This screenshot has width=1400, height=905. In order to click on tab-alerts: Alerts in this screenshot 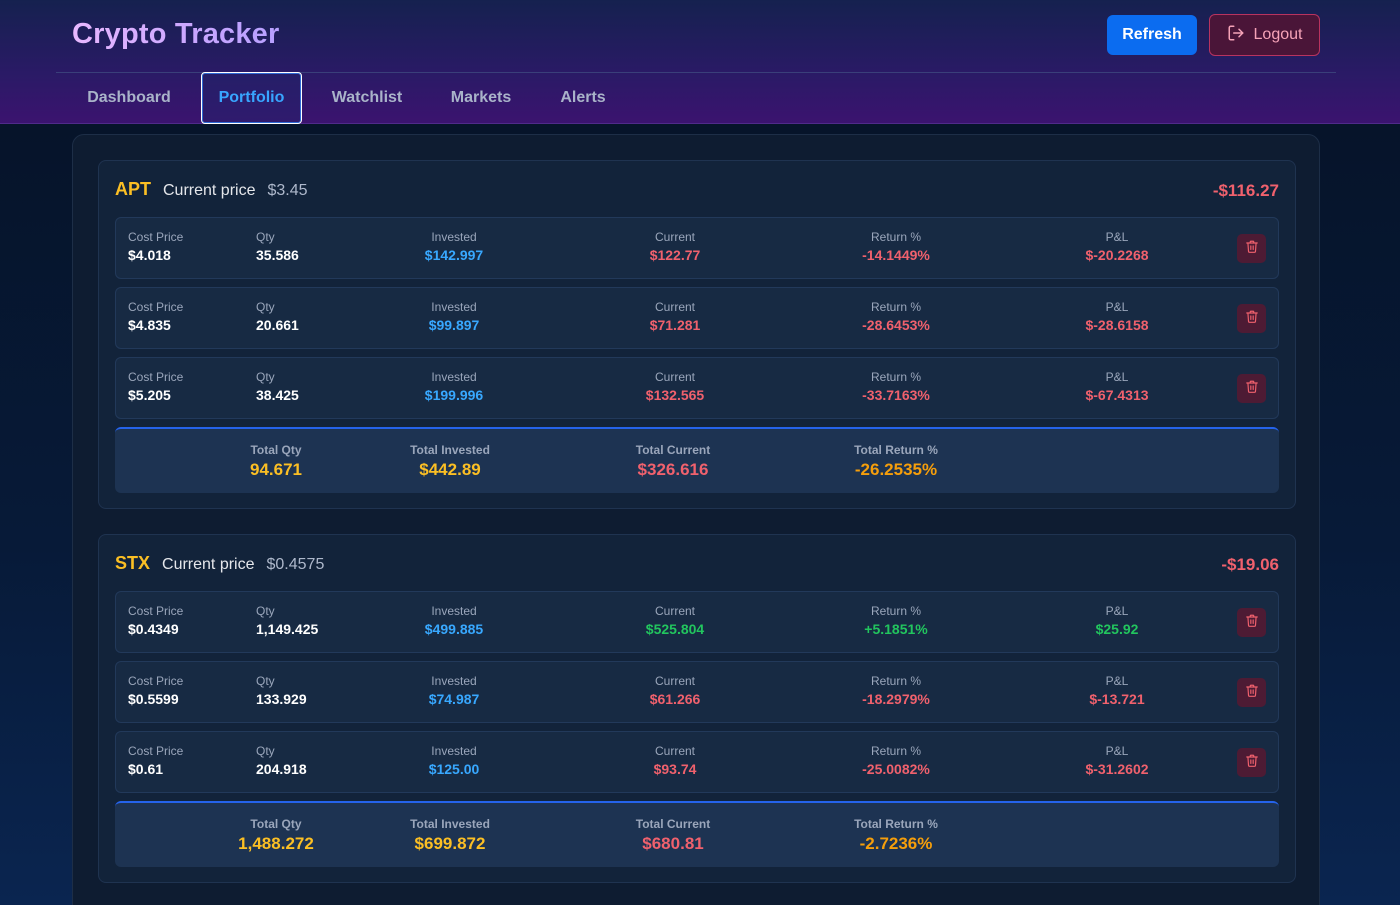, I will do `click(583, 98)`.